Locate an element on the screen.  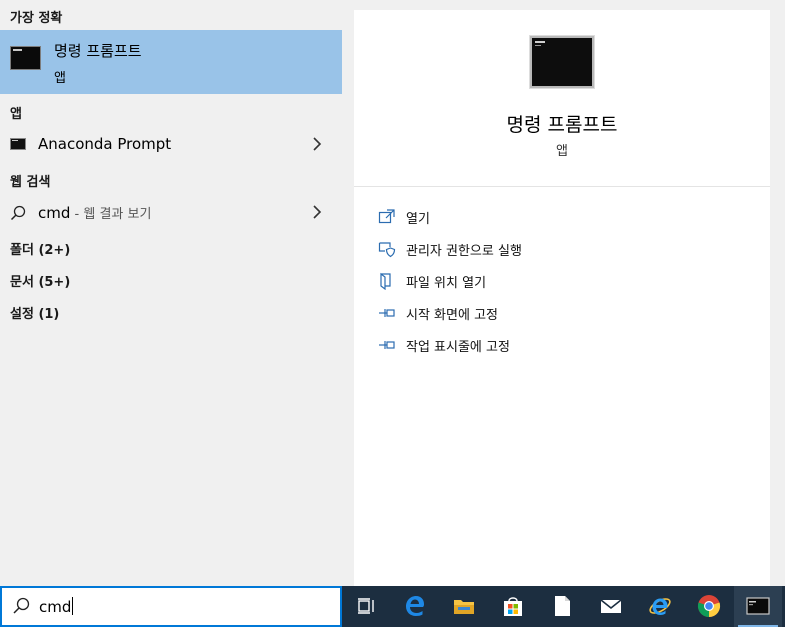
task-view-button is located at coordinates (366, 606).